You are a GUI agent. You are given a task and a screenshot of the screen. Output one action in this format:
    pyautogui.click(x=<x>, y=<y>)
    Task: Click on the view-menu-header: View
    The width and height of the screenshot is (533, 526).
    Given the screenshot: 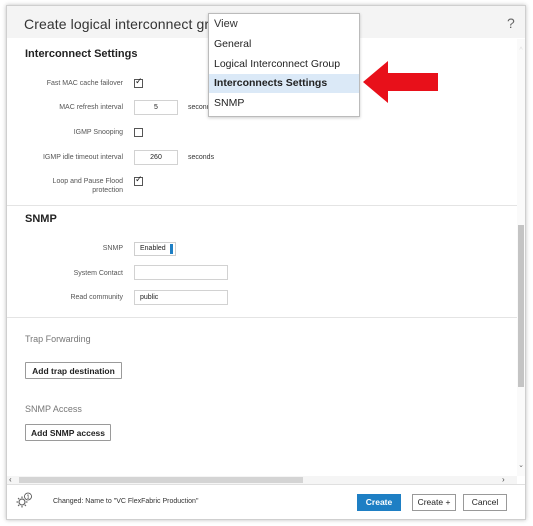 What is the action you would take?
    pyautogui.click(x=226, y=24)
    